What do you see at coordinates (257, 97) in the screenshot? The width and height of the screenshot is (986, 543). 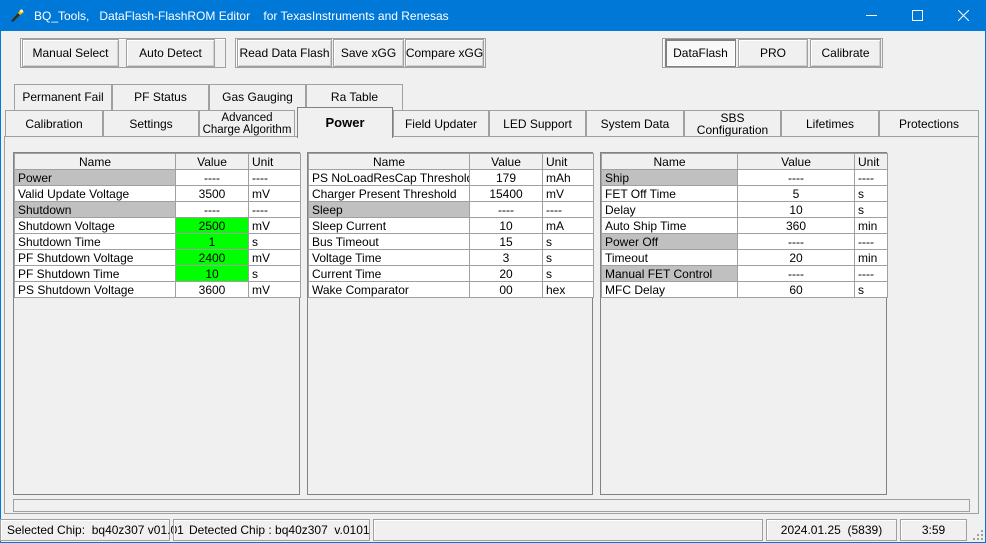 I see `tab-gas-gauging: Gas Gauging` at bounding box center [257, 97].